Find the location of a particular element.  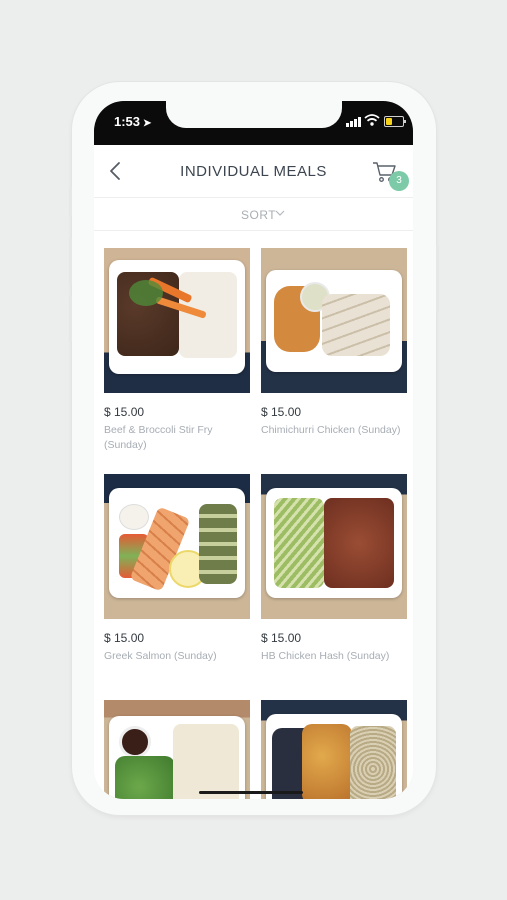

battery-icon is located at coordinates (395, 121).